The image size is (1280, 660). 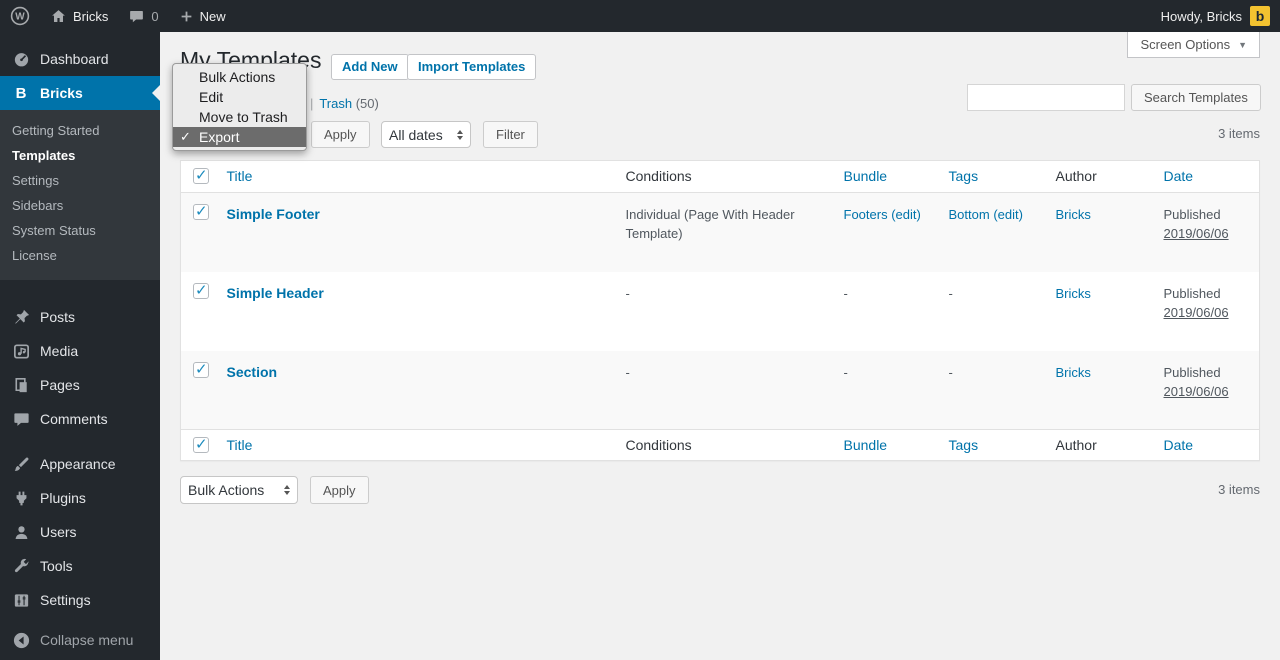 I want to click on bulk-action-option-bulk-actions: Bulk Actions, so click(x=239, y=77).